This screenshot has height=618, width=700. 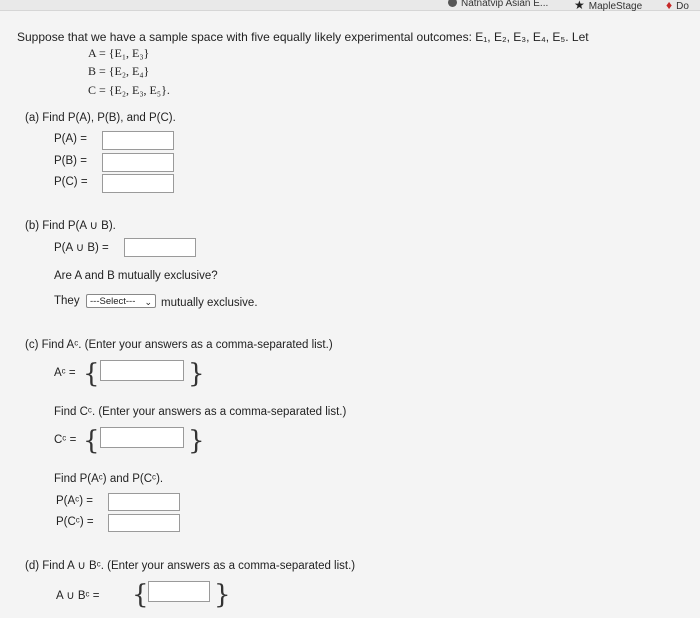 I want to click on aubc-label: A ∪ Bᶜ =, so click(x=78, y=596).